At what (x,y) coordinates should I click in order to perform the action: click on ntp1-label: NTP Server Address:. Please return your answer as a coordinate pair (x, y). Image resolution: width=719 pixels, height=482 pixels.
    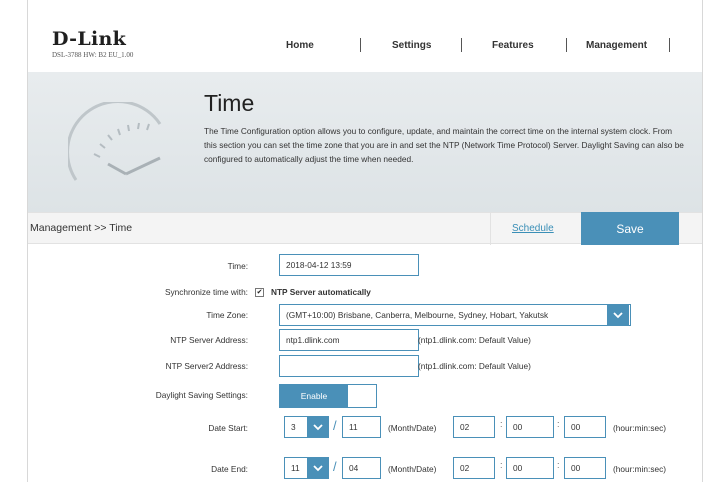
    Looking at the image, I should click on (209, 340).